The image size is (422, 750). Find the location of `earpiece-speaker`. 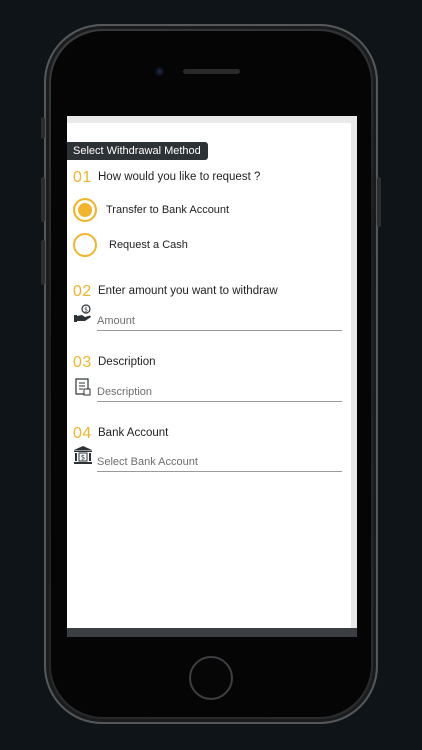

earpiece-speaker is located at coordinates (211, 71).